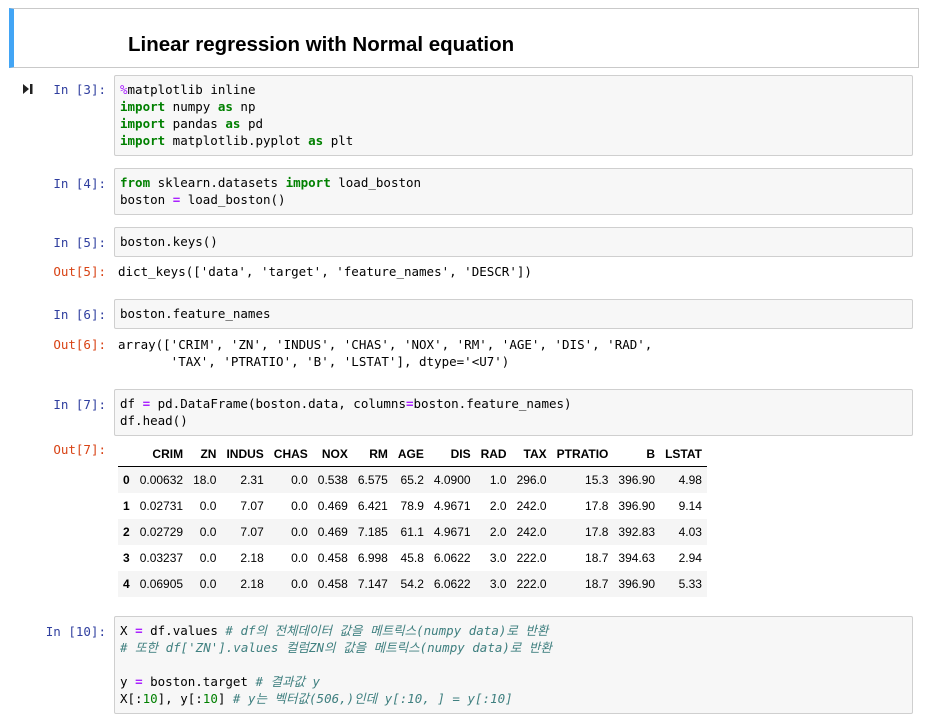 Image resolution: width=928 pixels, height=719 pixels. I want to click on table-cell: 17.8, so click(597, 532).